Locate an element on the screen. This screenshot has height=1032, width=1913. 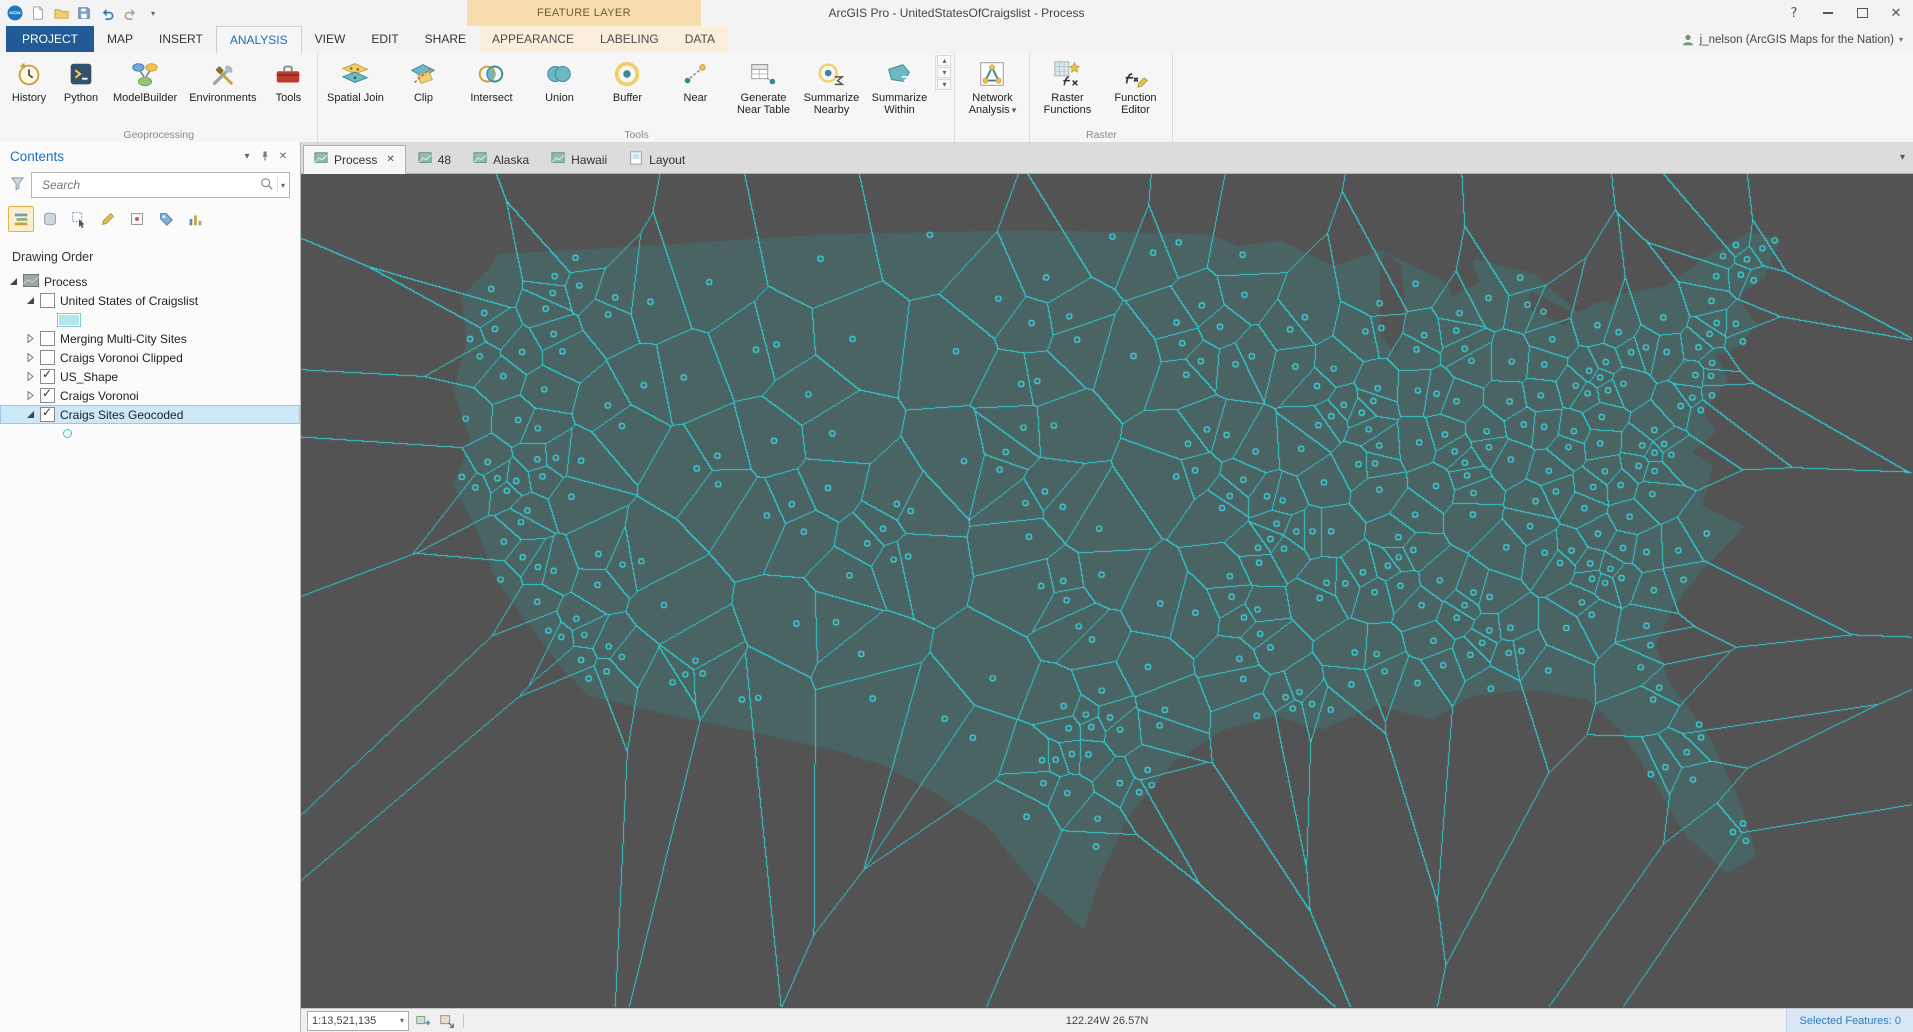
minimize-button is located at coordinates (1828, 13).